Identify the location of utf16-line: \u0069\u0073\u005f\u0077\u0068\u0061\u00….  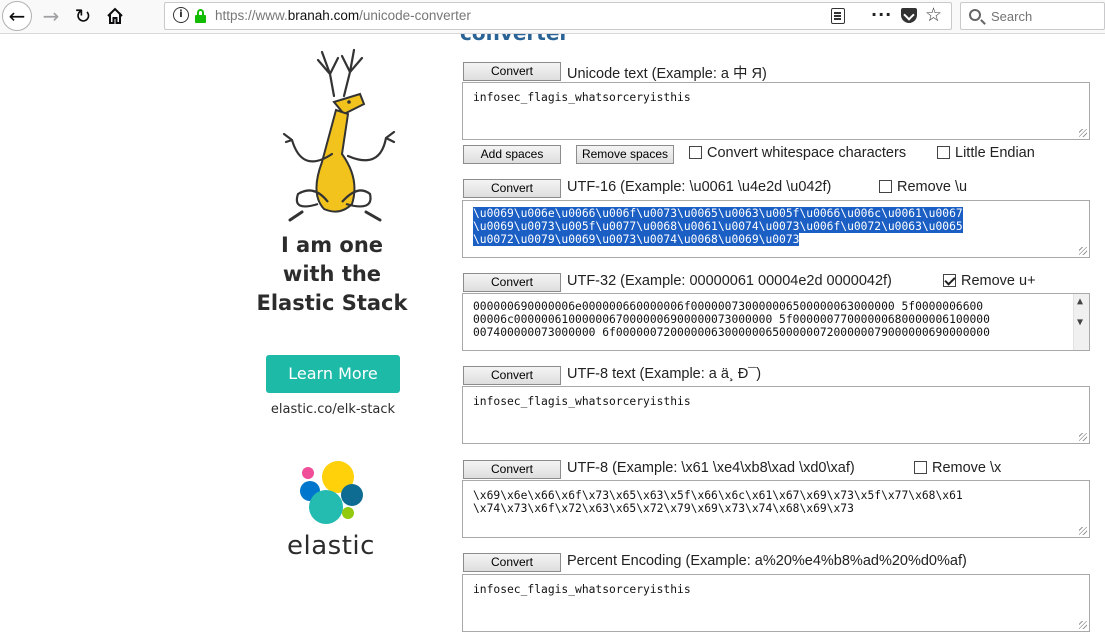
(718, 226).